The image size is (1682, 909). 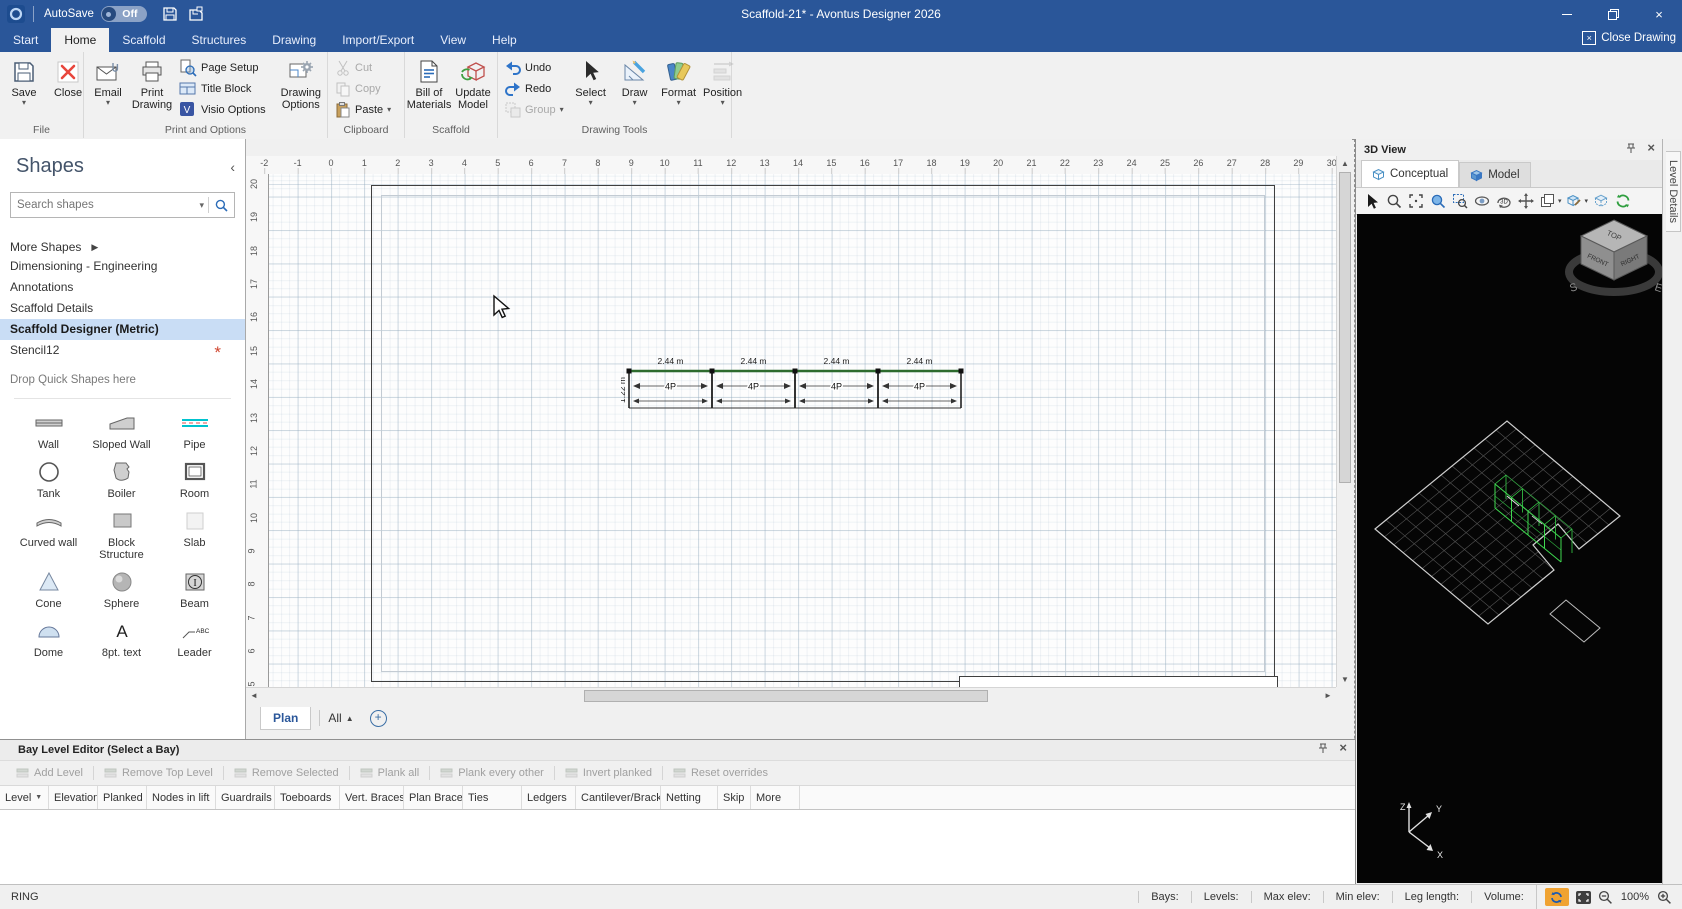 I want to click on stencil-stencil12: Stencil12 *, so click(x=122, y=351).